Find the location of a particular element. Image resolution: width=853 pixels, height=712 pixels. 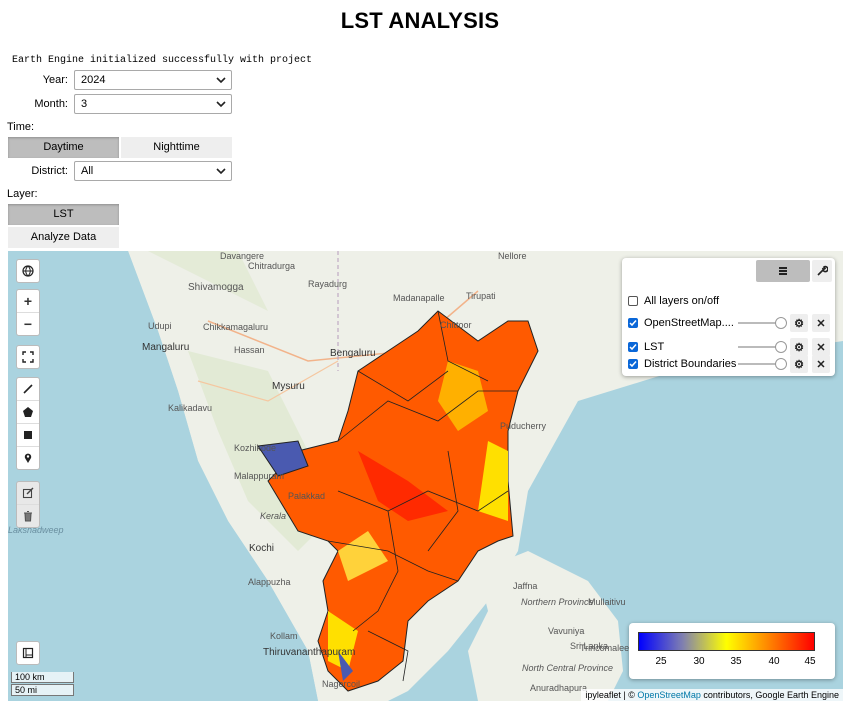

map-place-label: Shivamogga is located at coordinates (216, 287).